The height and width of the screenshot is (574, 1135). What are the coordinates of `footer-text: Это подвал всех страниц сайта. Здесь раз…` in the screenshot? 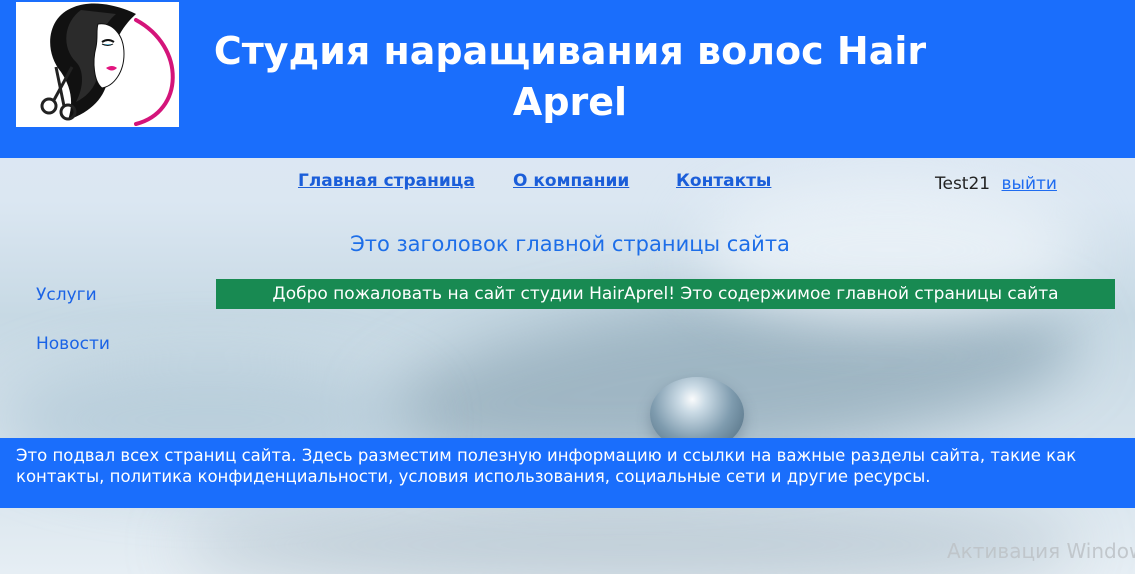 It's located at (546, 466).